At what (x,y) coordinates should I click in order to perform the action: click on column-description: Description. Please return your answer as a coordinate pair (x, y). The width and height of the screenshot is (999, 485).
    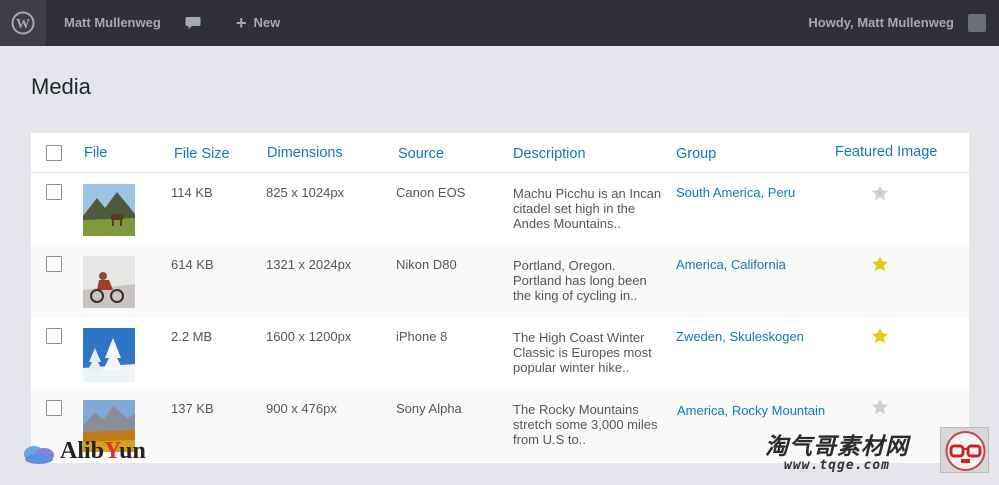
    Looking at the image, I should click on (549, 154).